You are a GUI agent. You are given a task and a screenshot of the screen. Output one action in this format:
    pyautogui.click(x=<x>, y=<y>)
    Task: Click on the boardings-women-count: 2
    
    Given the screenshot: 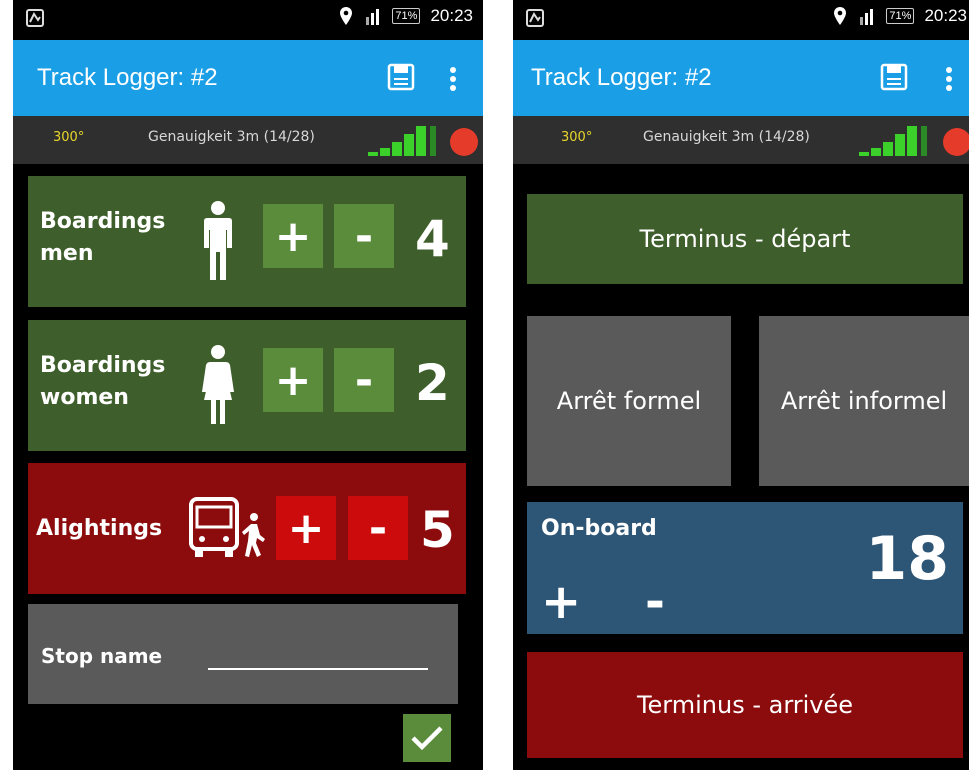 What is the action you would take?
    pyautogui.click(x=432, y=383)
    